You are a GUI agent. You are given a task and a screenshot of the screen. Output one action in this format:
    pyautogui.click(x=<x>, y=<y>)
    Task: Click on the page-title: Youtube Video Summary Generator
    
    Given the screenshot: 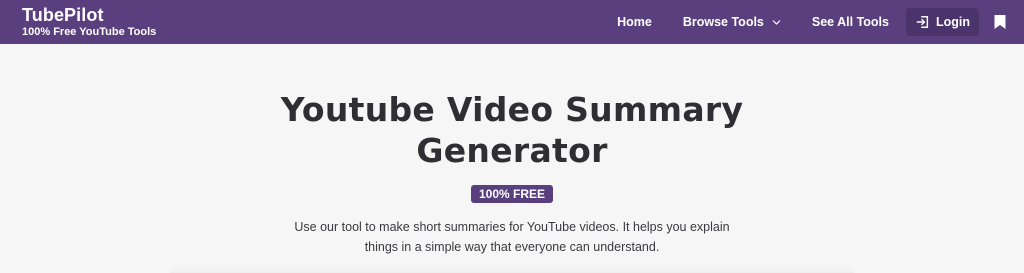 What is the action you would take?
    pyautogui.click(x=512, y=130)
    